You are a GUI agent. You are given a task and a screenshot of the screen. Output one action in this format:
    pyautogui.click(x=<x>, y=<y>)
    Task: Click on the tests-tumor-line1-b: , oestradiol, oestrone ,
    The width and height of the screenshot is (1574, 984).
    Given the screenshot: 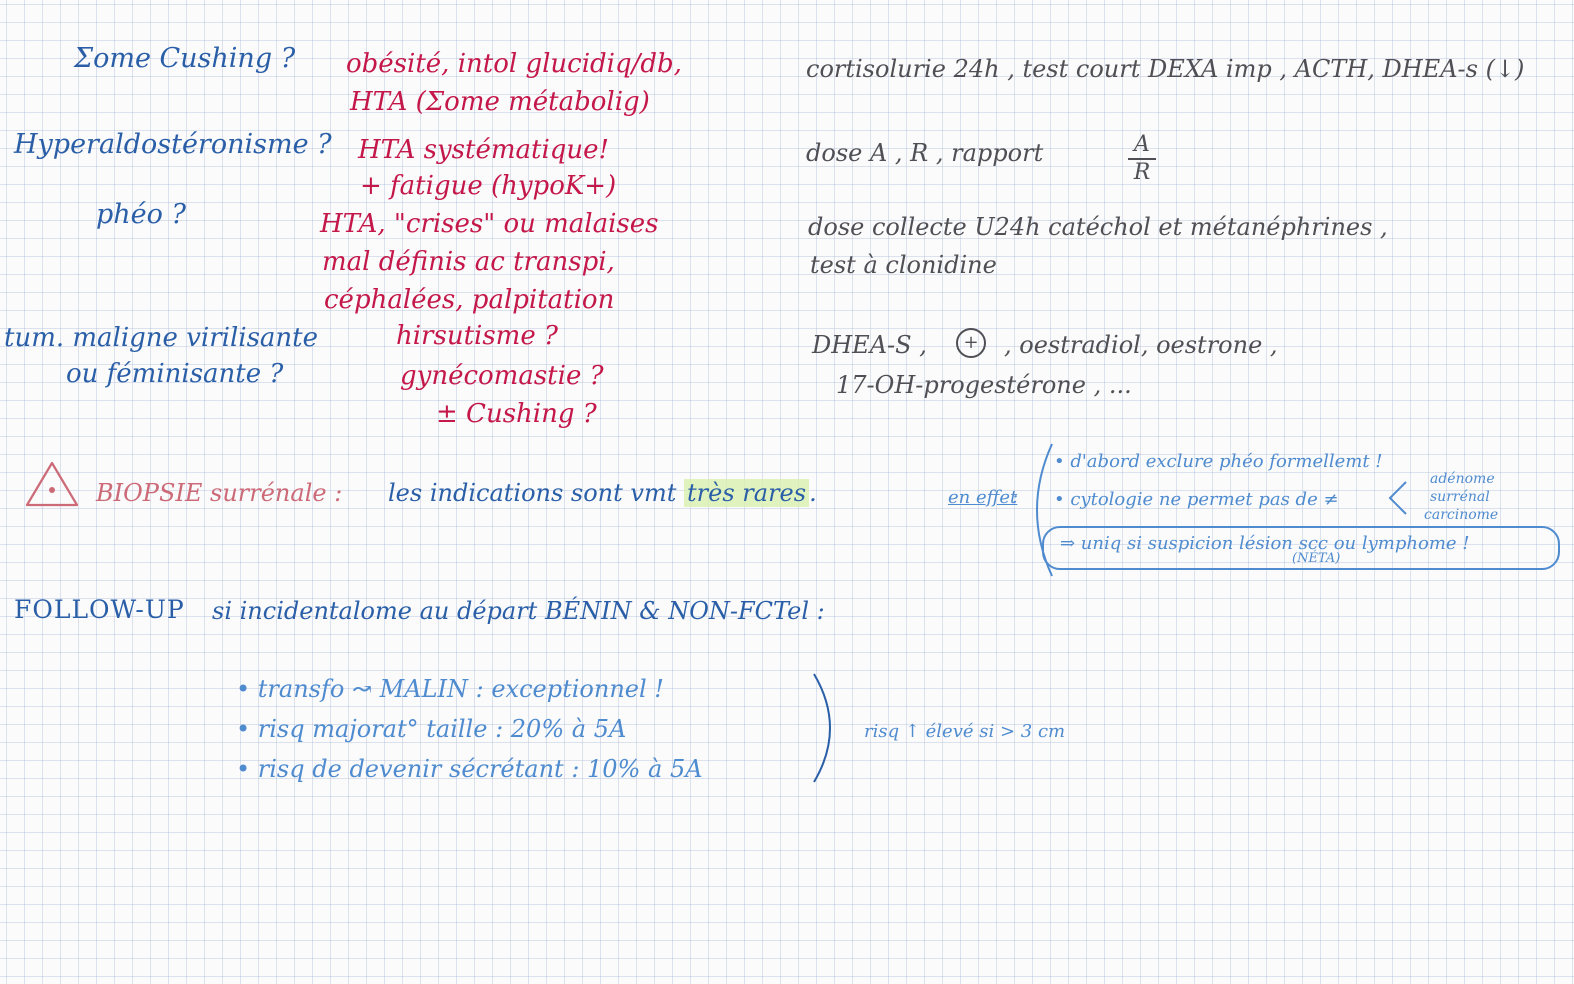 What is the action you would take?
    pyautogui.click(x=1141, y=345)
    